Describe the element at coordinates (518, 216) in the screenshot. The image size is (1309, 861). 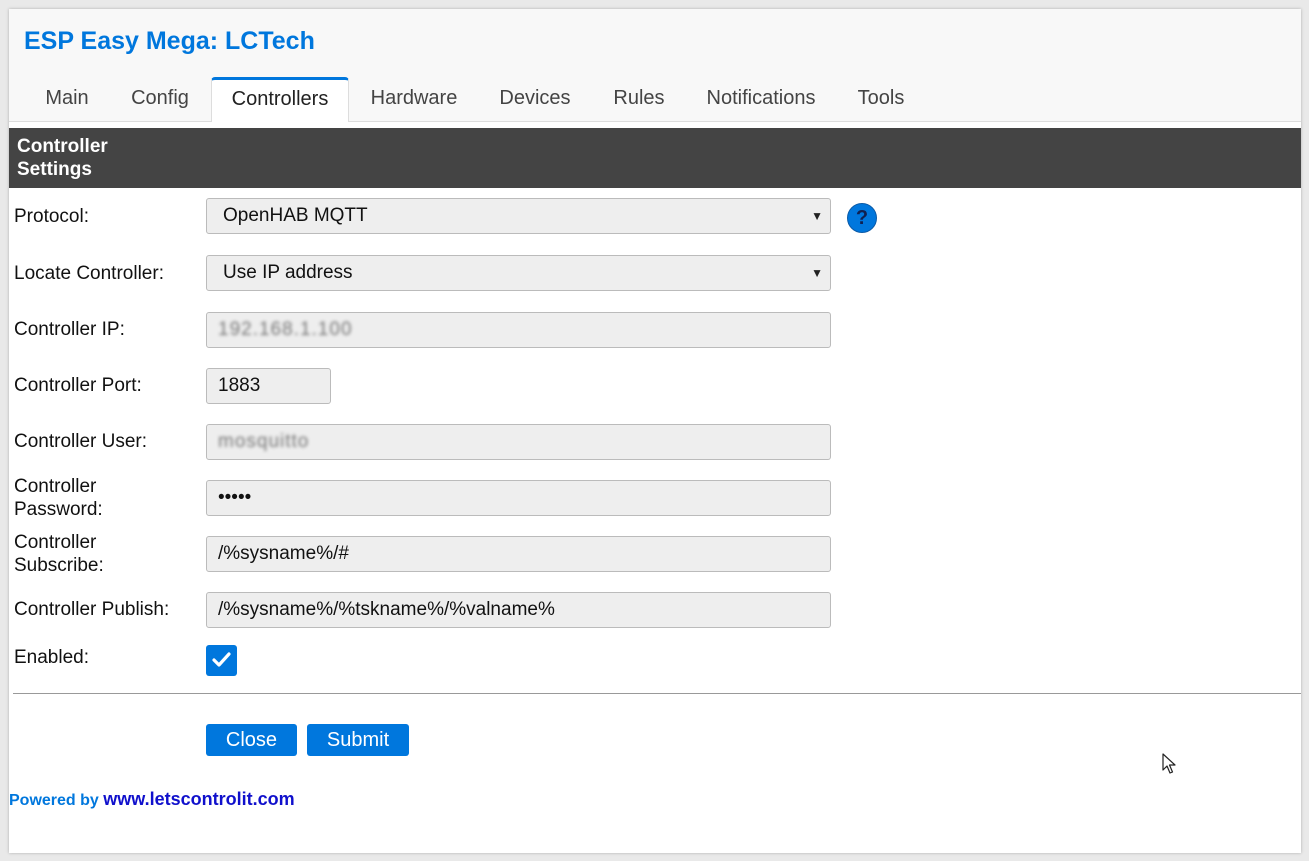
I see `protocol-select: OpenHAB MQTT ▼` at that location.